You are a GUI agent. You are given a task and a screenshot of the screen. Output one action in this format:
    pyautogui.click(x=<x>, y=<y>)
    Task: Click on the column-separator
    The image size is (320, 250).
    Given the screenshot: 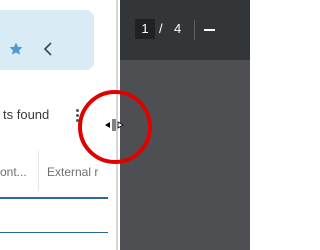 What is the action you would take?
    pyautogui.click(x=38, y=171)
    